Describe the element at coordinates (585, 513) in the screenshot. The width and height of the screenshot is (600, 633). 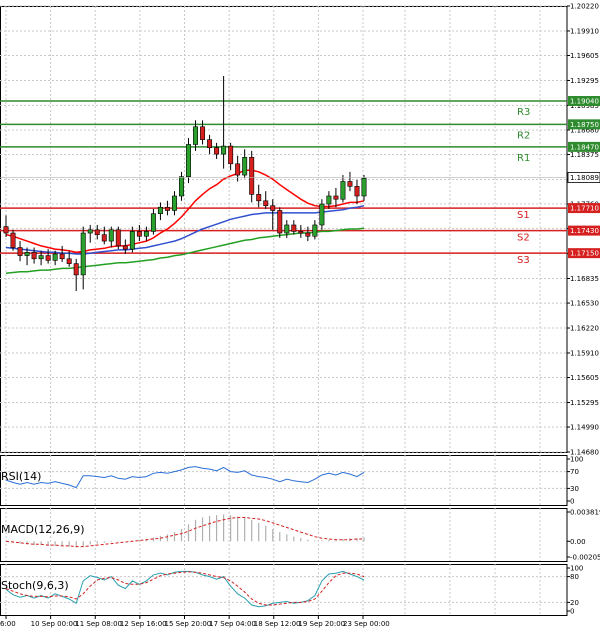
I see `indicator-tick-label: 0.003819` at that location.